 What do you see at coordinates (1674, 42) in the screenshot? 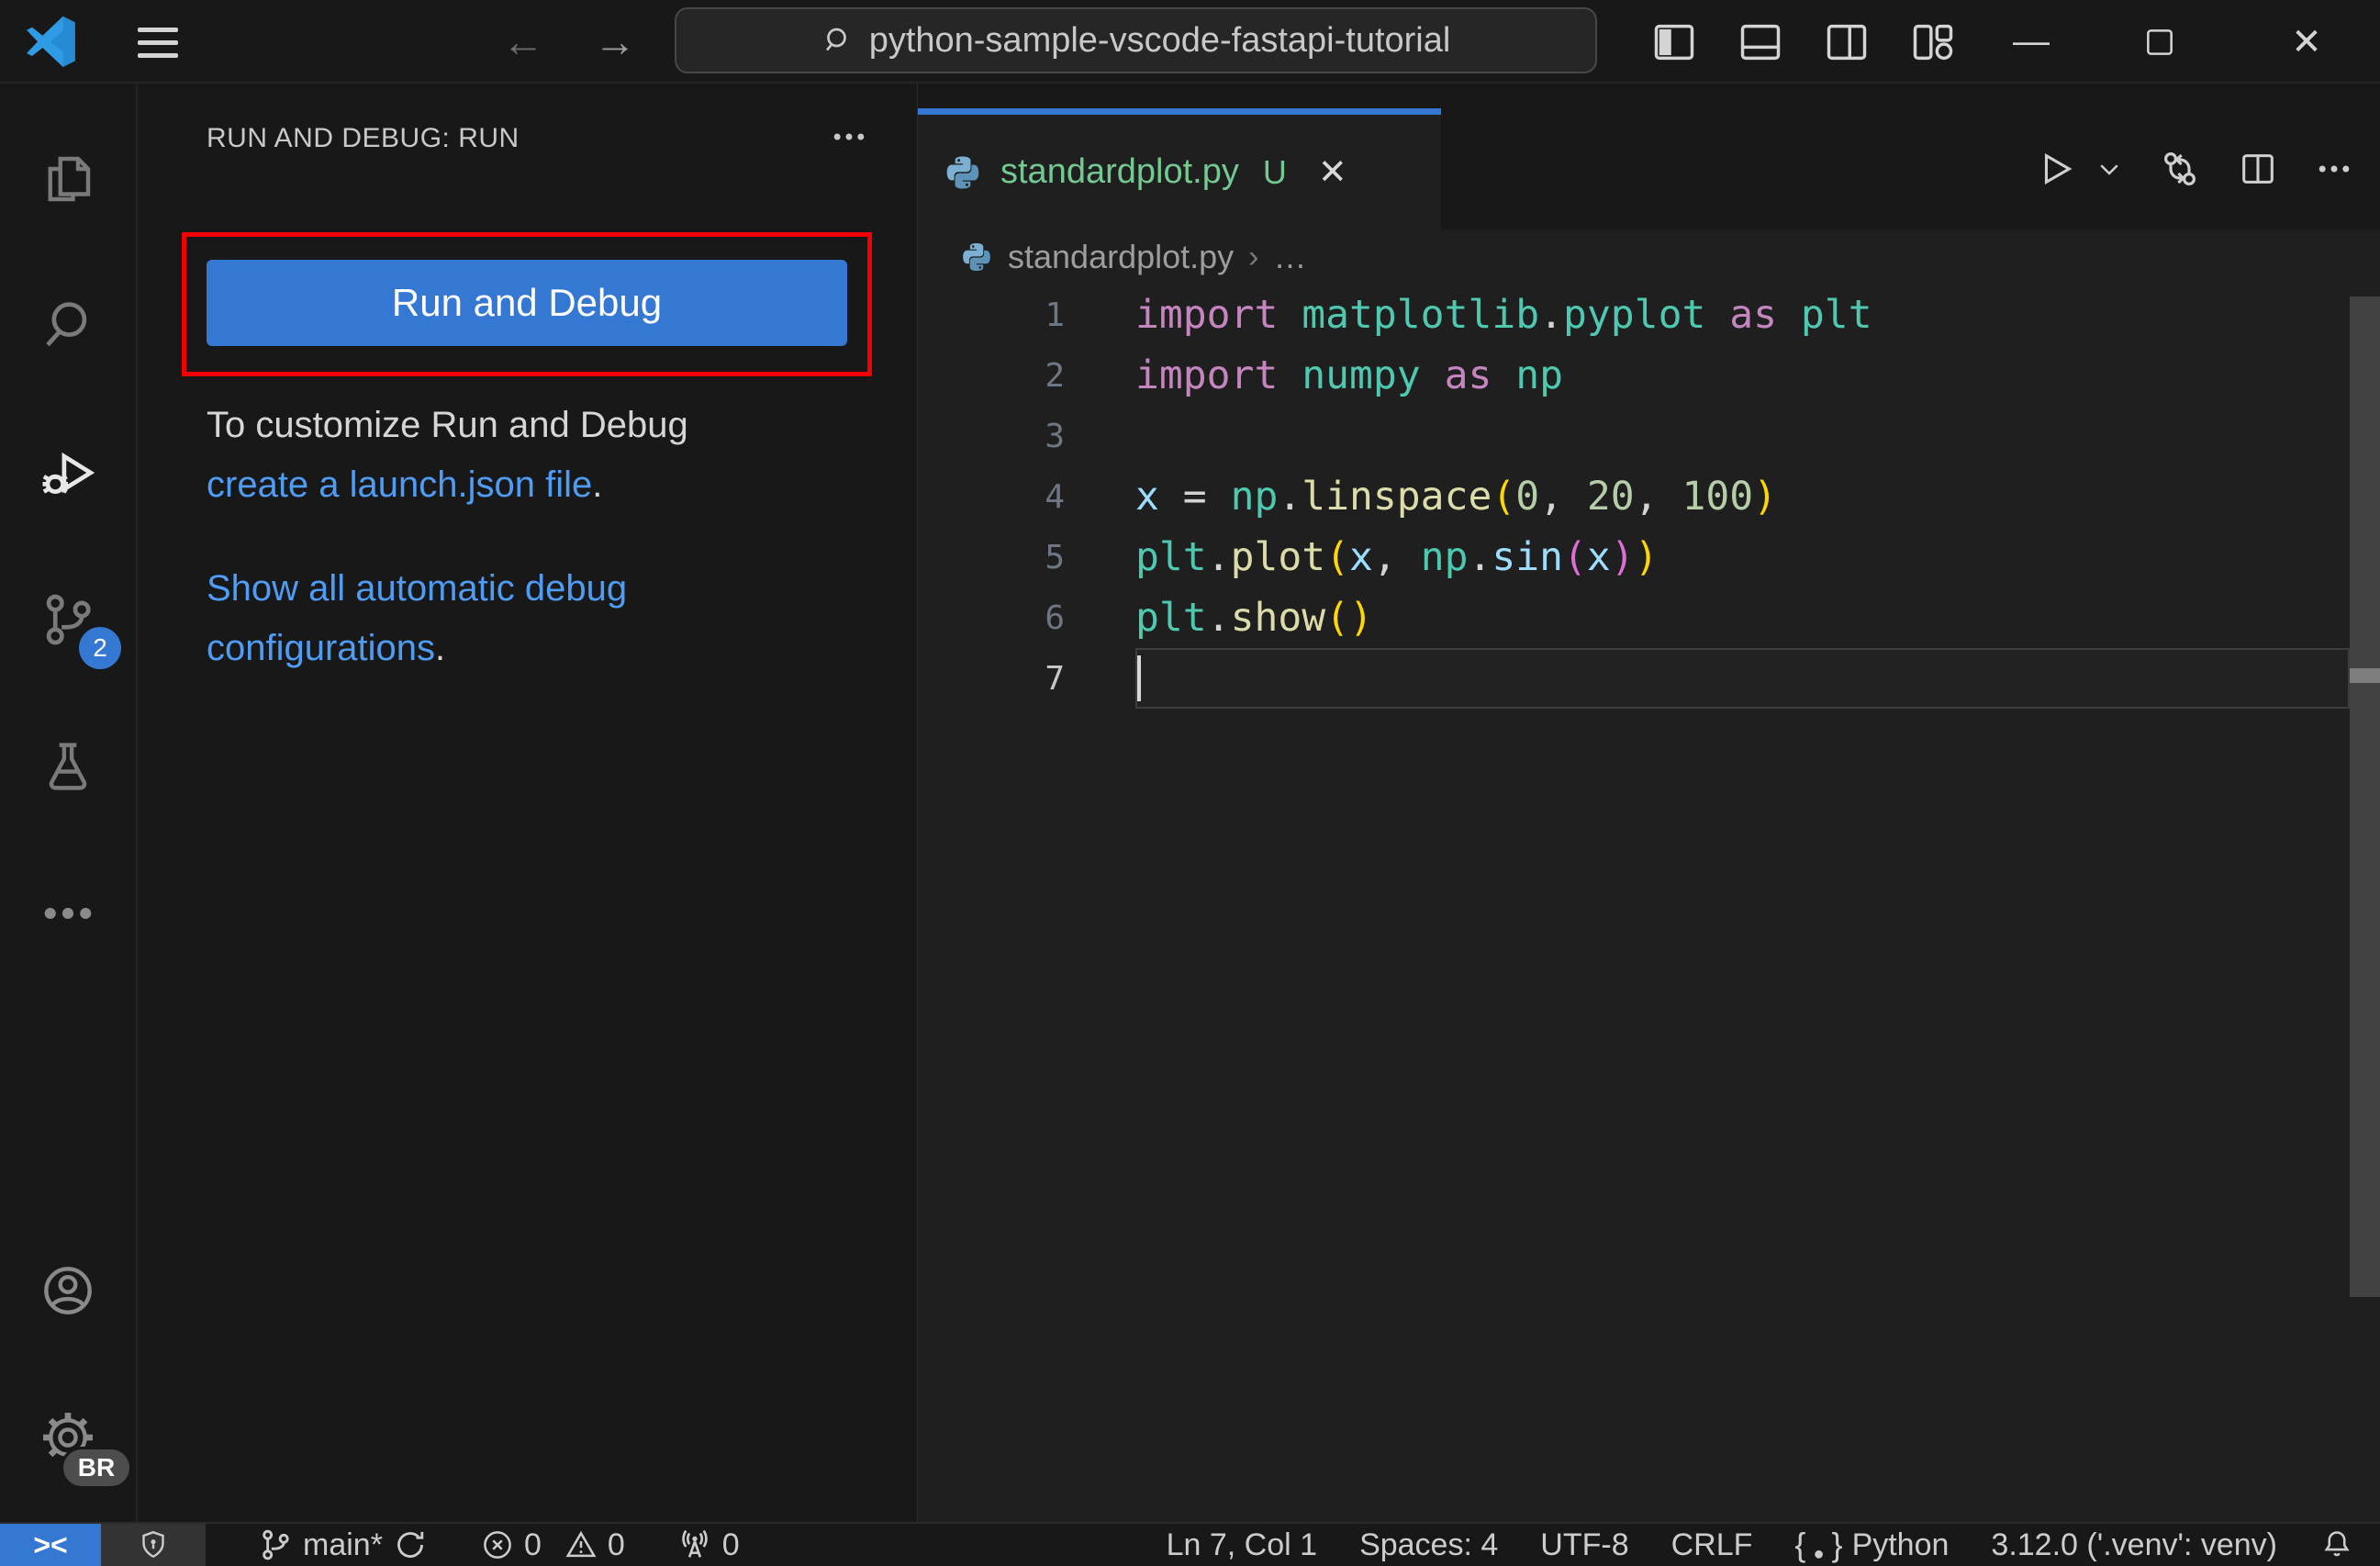
I see `panel-left-icon` at bounding box center [1674, 42].